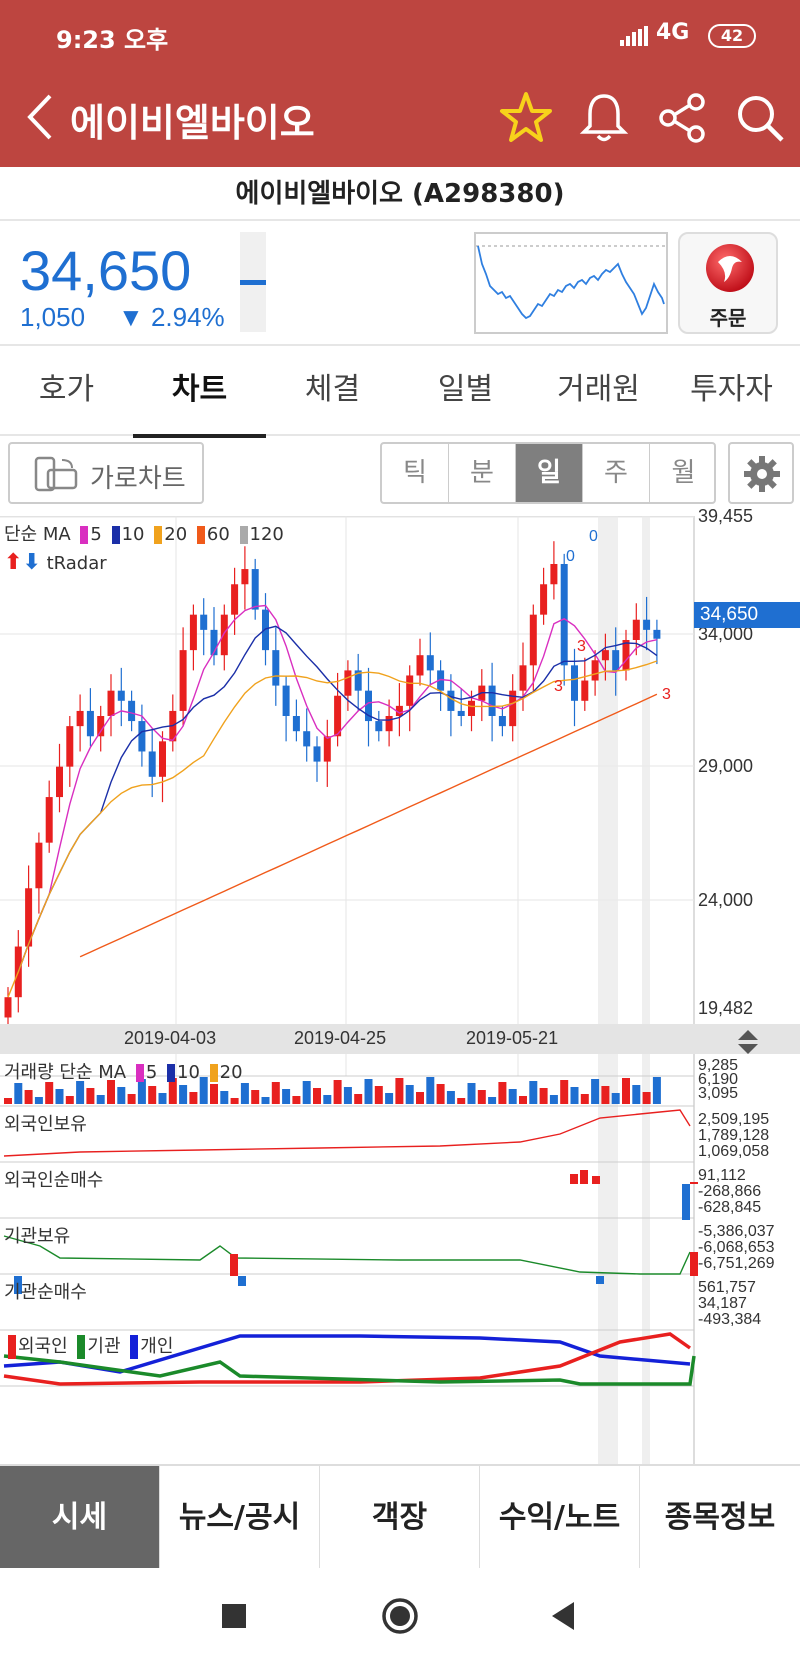  I want to click on bottom-tab-quote: 시세, so click(80, 1518).